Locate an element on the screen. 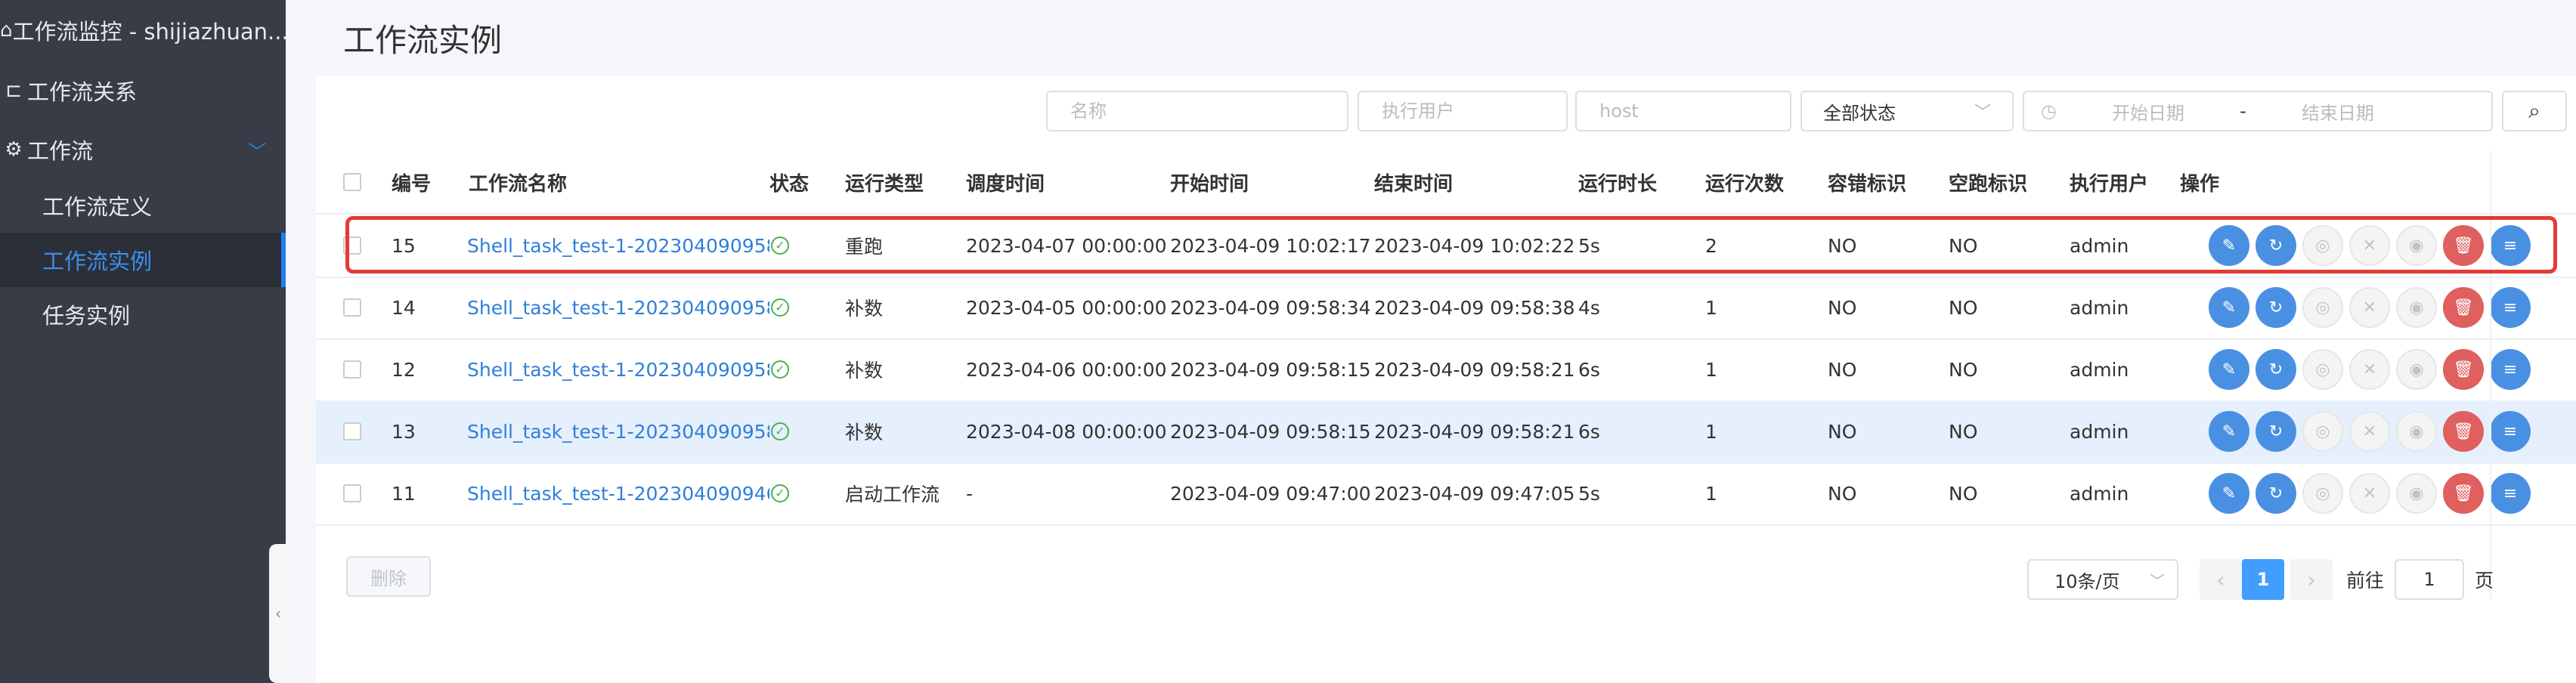 The height and width of the screenshot is (683, 2576). date-range-picker: ◷ 开始日期 - 结束日期 is located at coordinates (2258, 111).